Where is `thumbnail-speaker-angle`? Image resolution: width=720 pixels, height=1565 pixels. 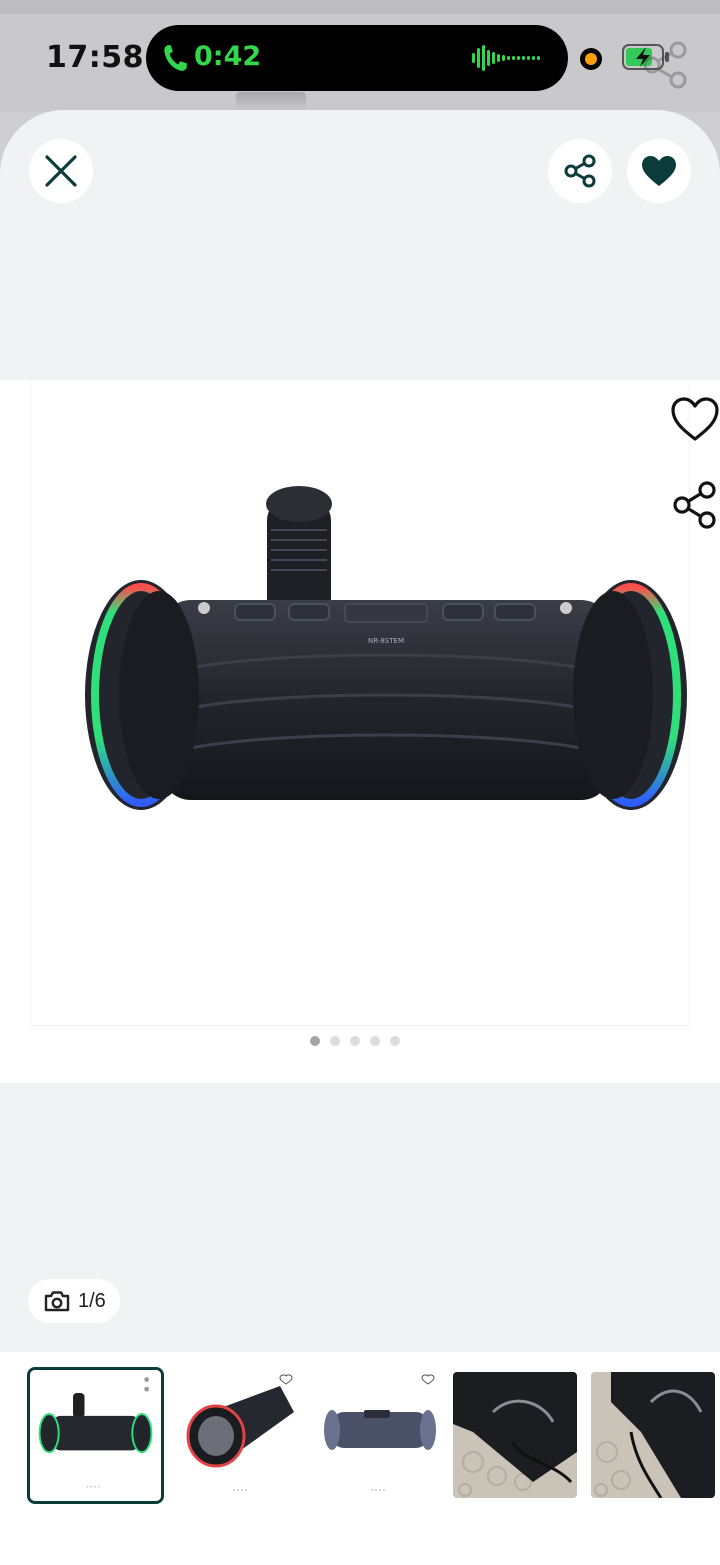 thumbnail-speaker-angle is located at coordinates (242, 1435).